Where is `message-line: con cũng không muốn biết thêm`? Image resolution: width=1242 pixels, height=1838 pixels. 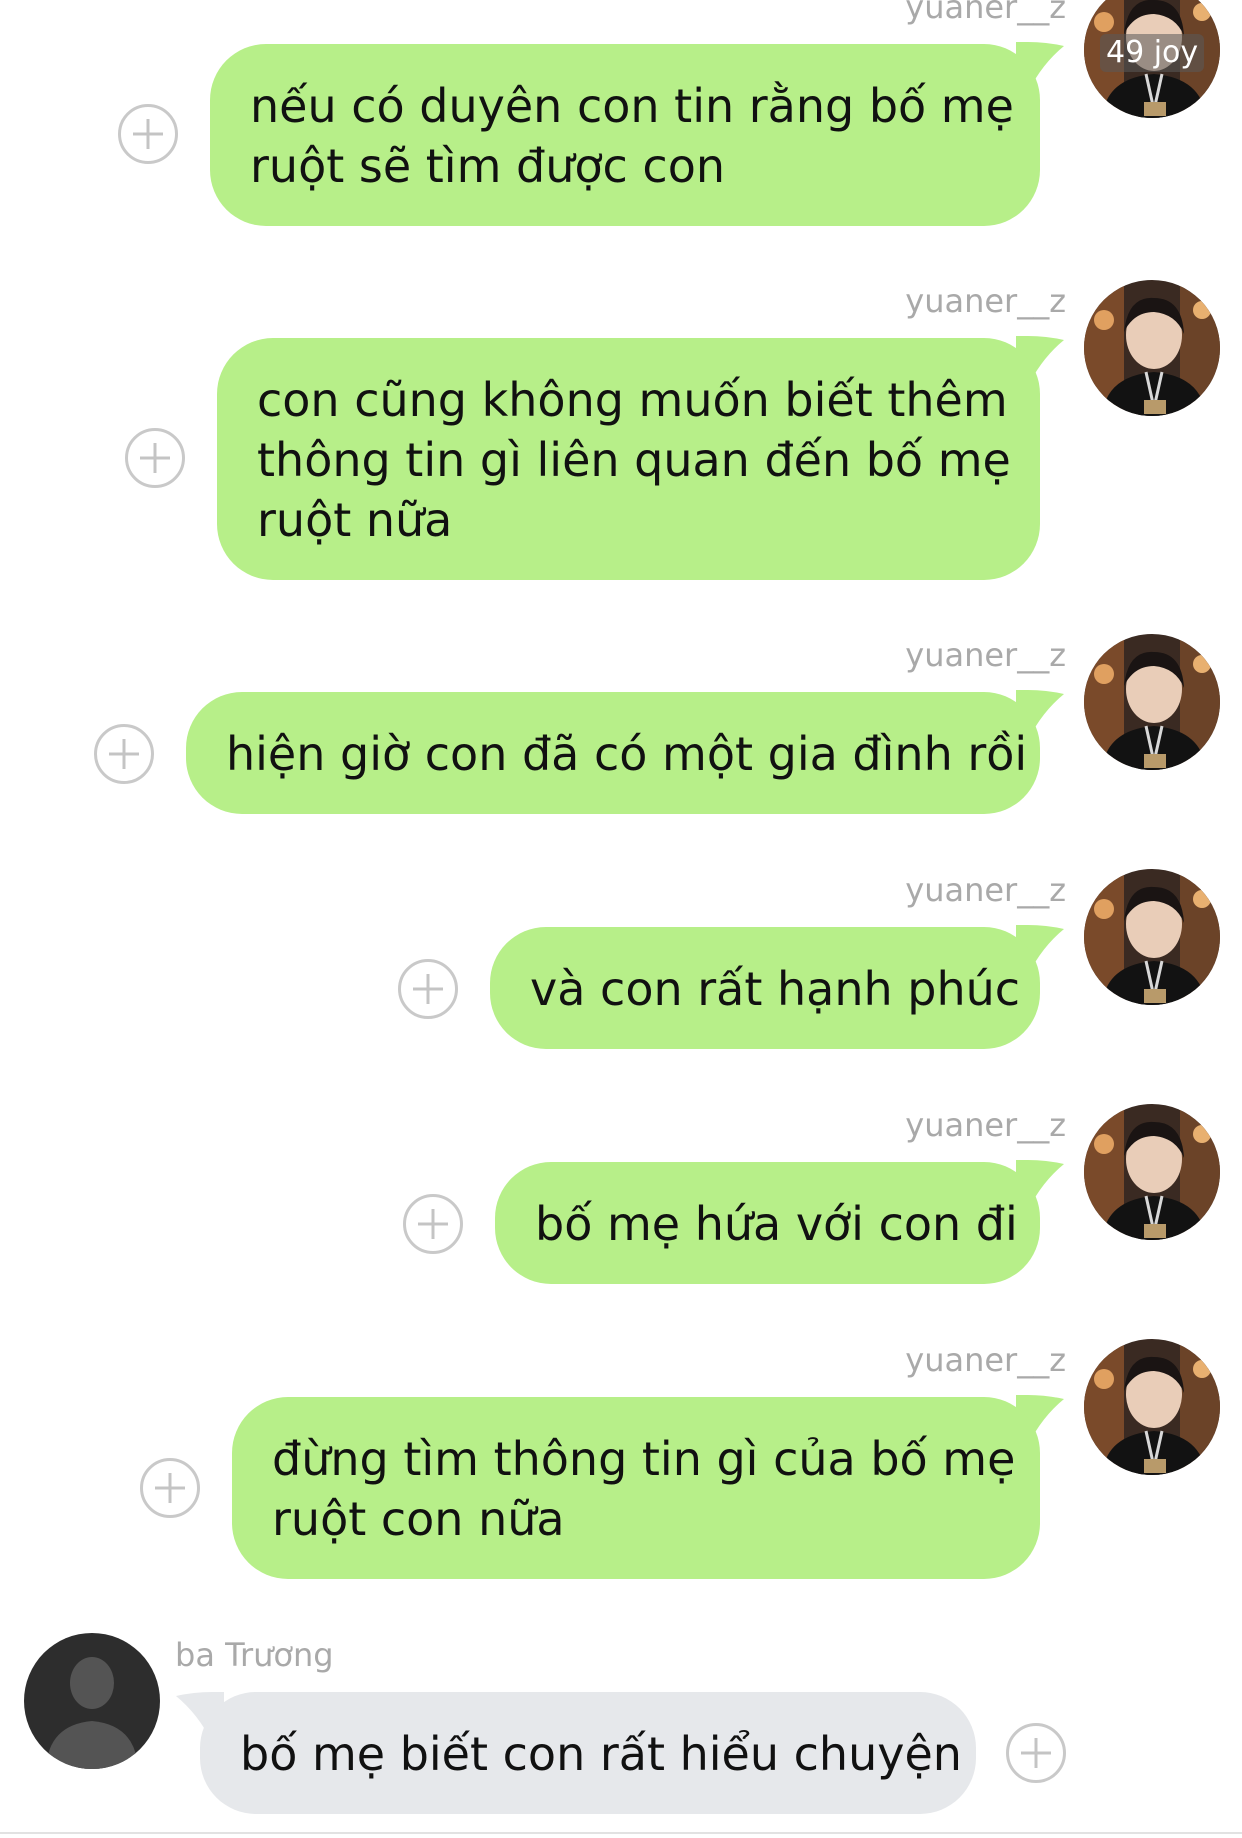 message-line: con cũng không muốn biết thêm is located at coordinates (632, 400).